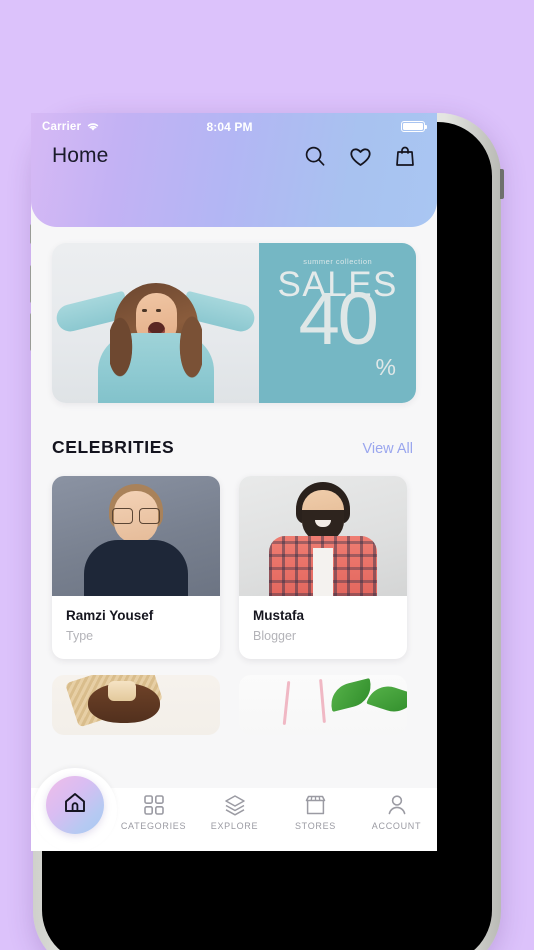 This screenshot has height=950, width=534. I want to click on battery-full-icon, so click(414, 126).